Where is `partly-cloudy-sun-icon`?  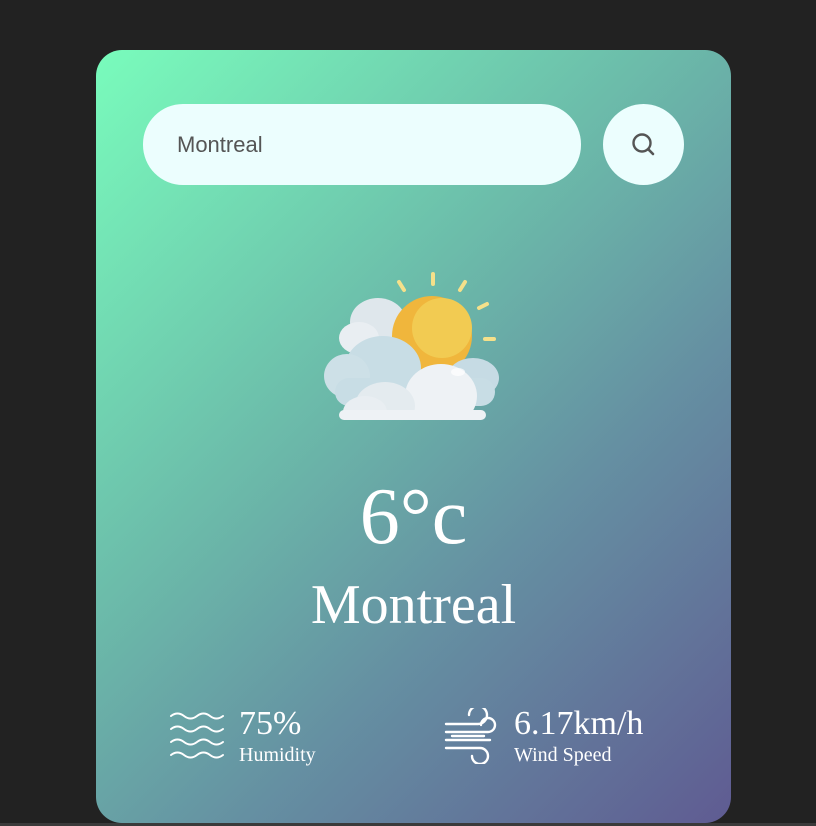
partly-cloudy-sun-icon is located at coordinates (411, 346).